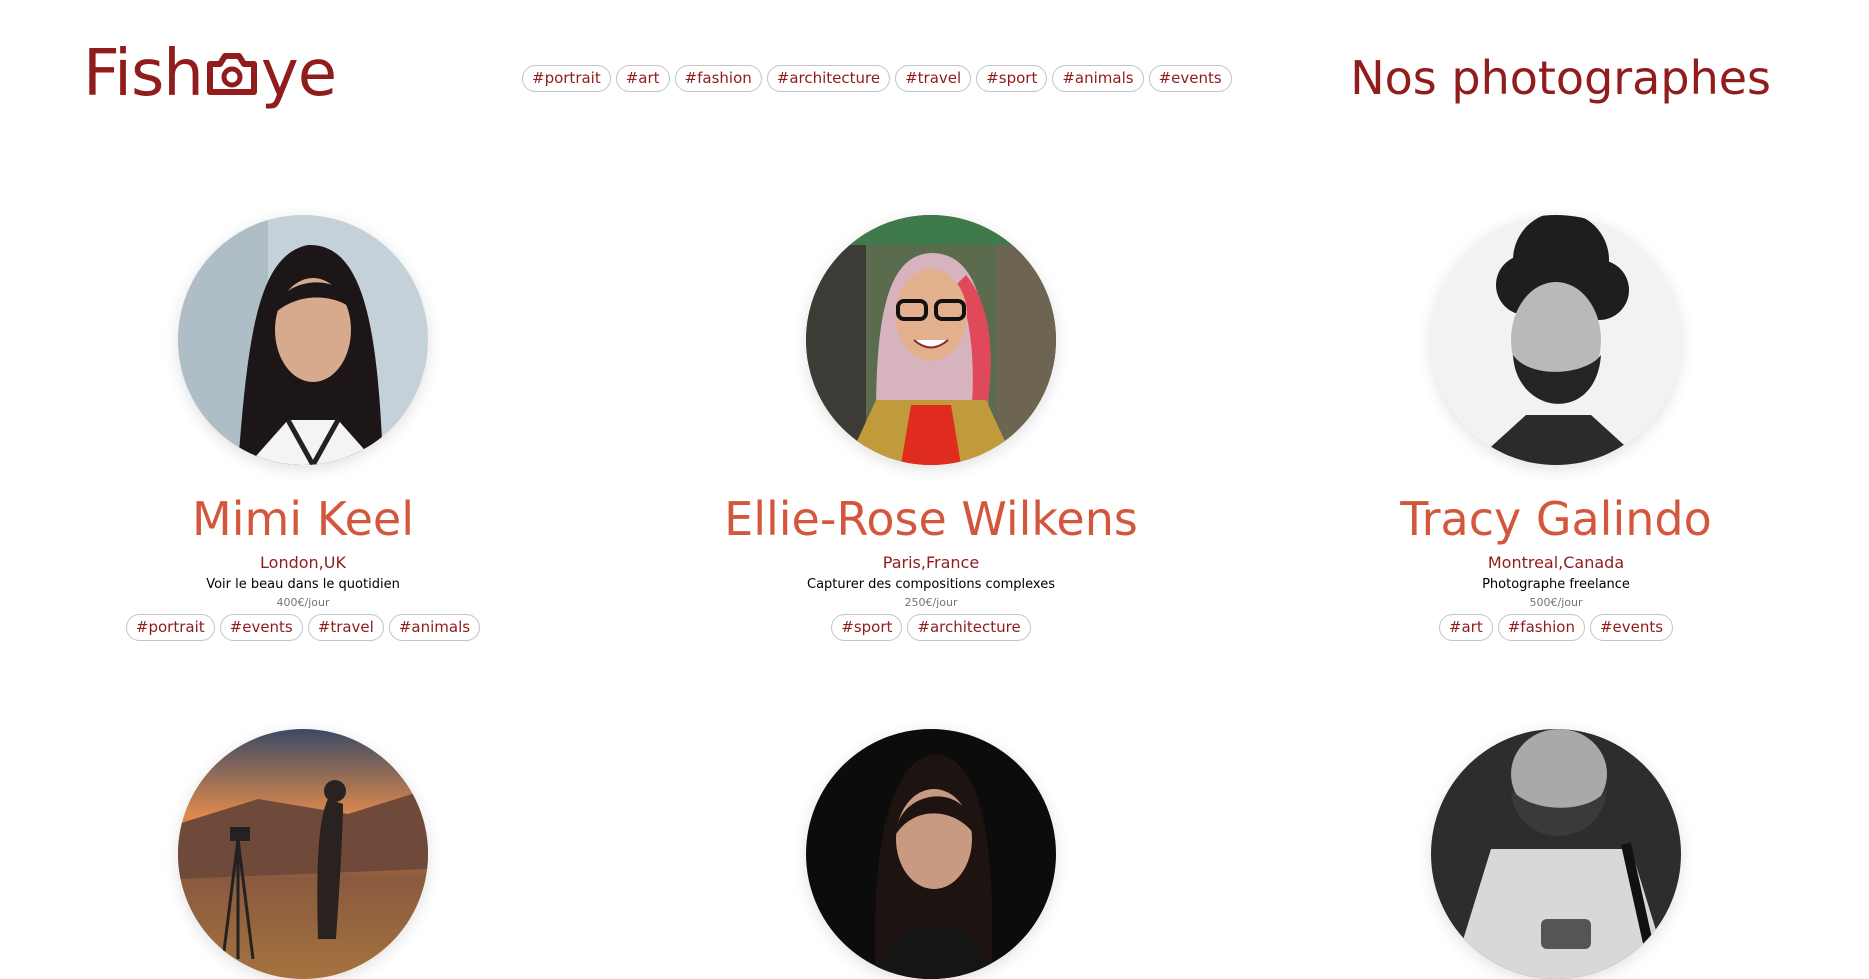  What do you see at coordinates (303, 584) in the screenshot?
I see `photographer-tagline: Voir le beau dans le quotidien` at bounding box center [303, 584].